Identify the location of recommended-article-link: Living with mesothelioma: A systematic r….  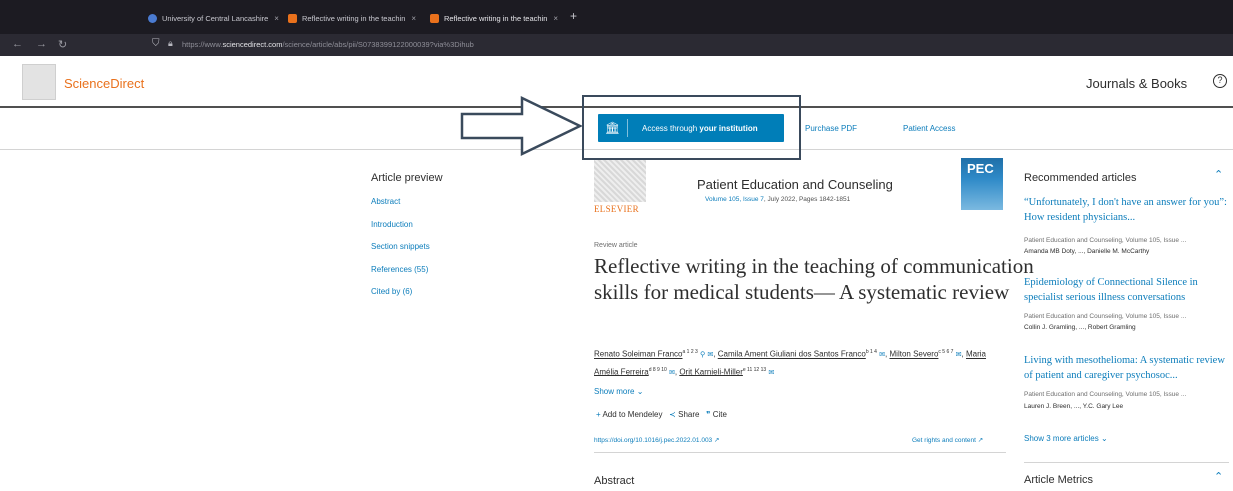
(1126, 368).